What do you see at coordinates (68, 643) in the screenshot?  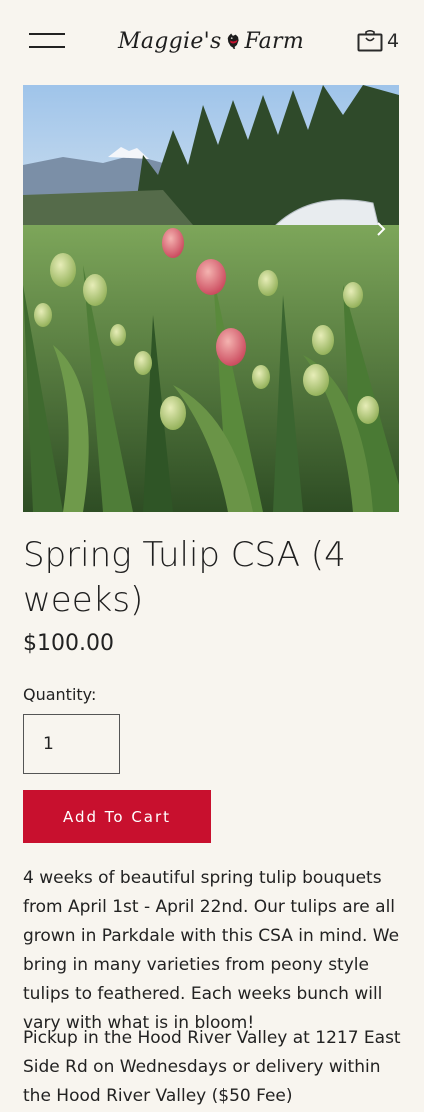 I see `product-price: $100.00` at bounding box center [68, 643].